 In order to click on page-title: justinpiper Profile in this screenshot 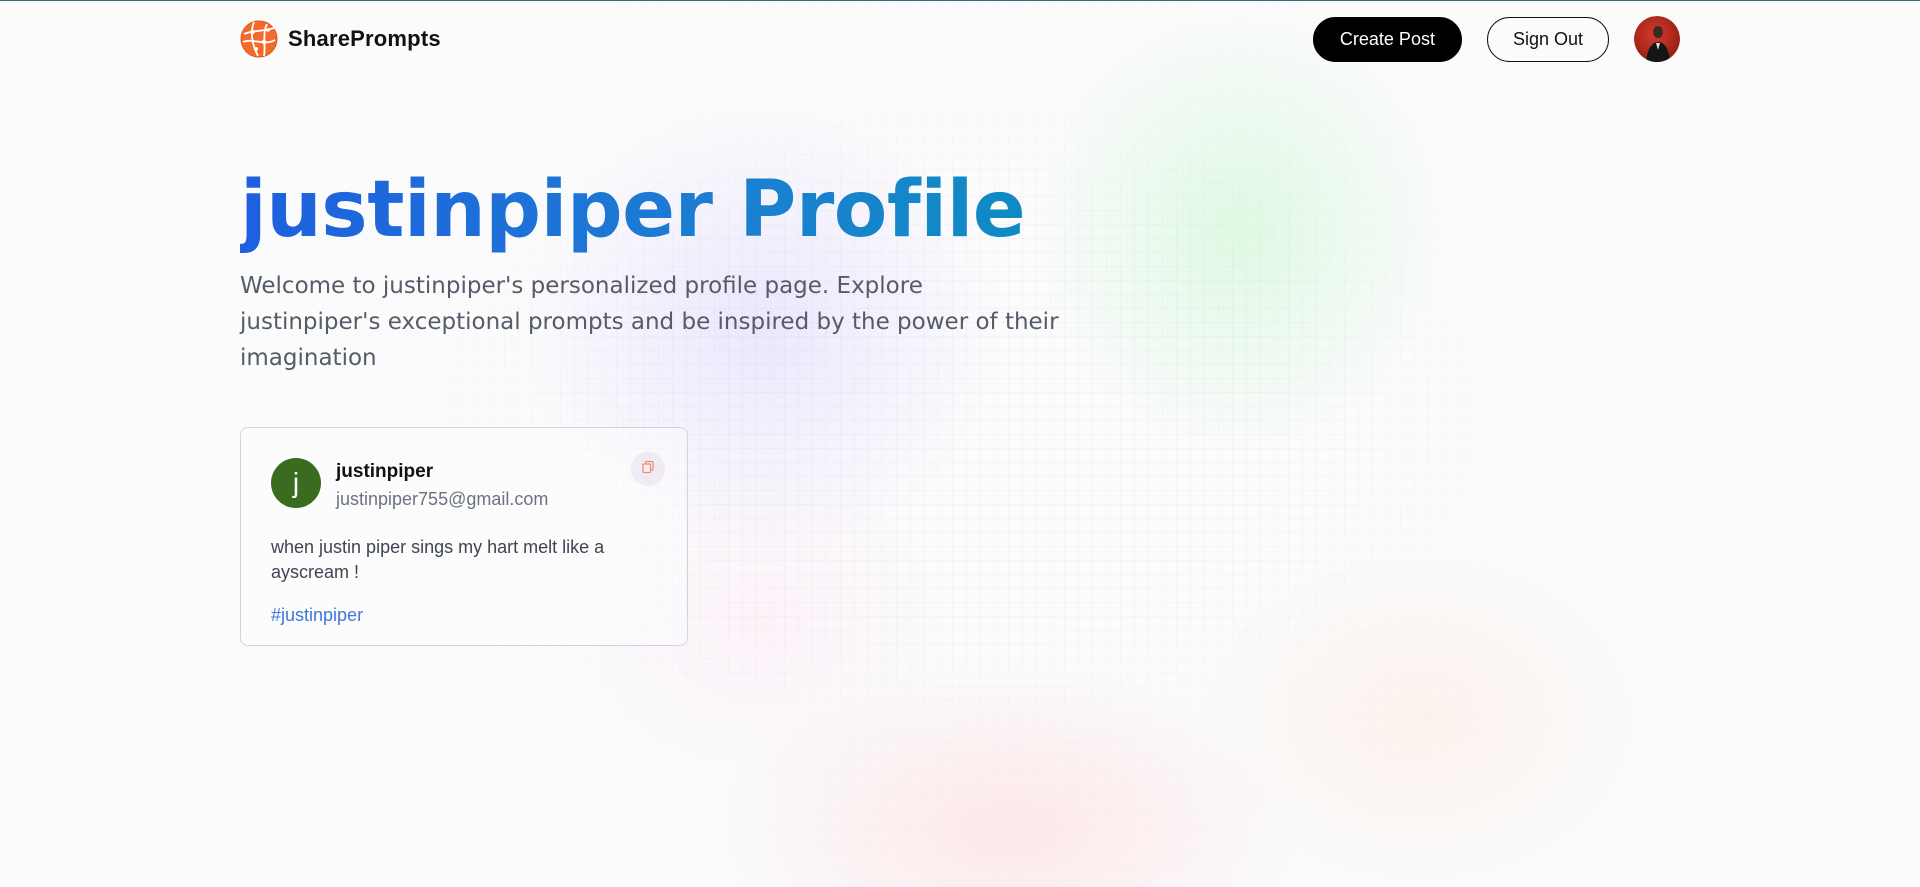, I will do `click(690, 210)`.